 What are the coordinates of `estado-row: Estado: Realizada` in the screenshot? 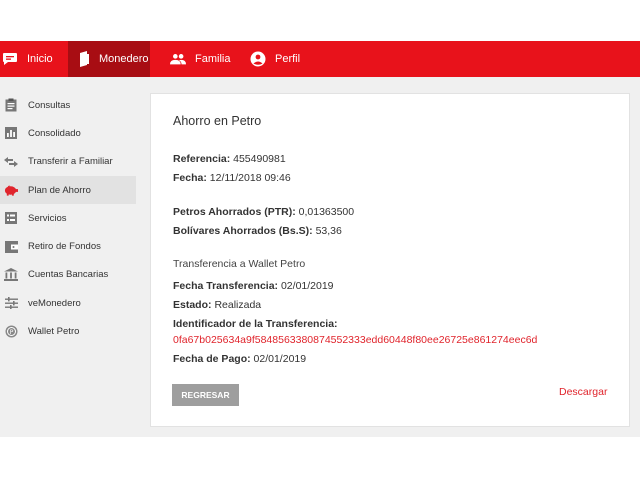 It's located at (217, 305).